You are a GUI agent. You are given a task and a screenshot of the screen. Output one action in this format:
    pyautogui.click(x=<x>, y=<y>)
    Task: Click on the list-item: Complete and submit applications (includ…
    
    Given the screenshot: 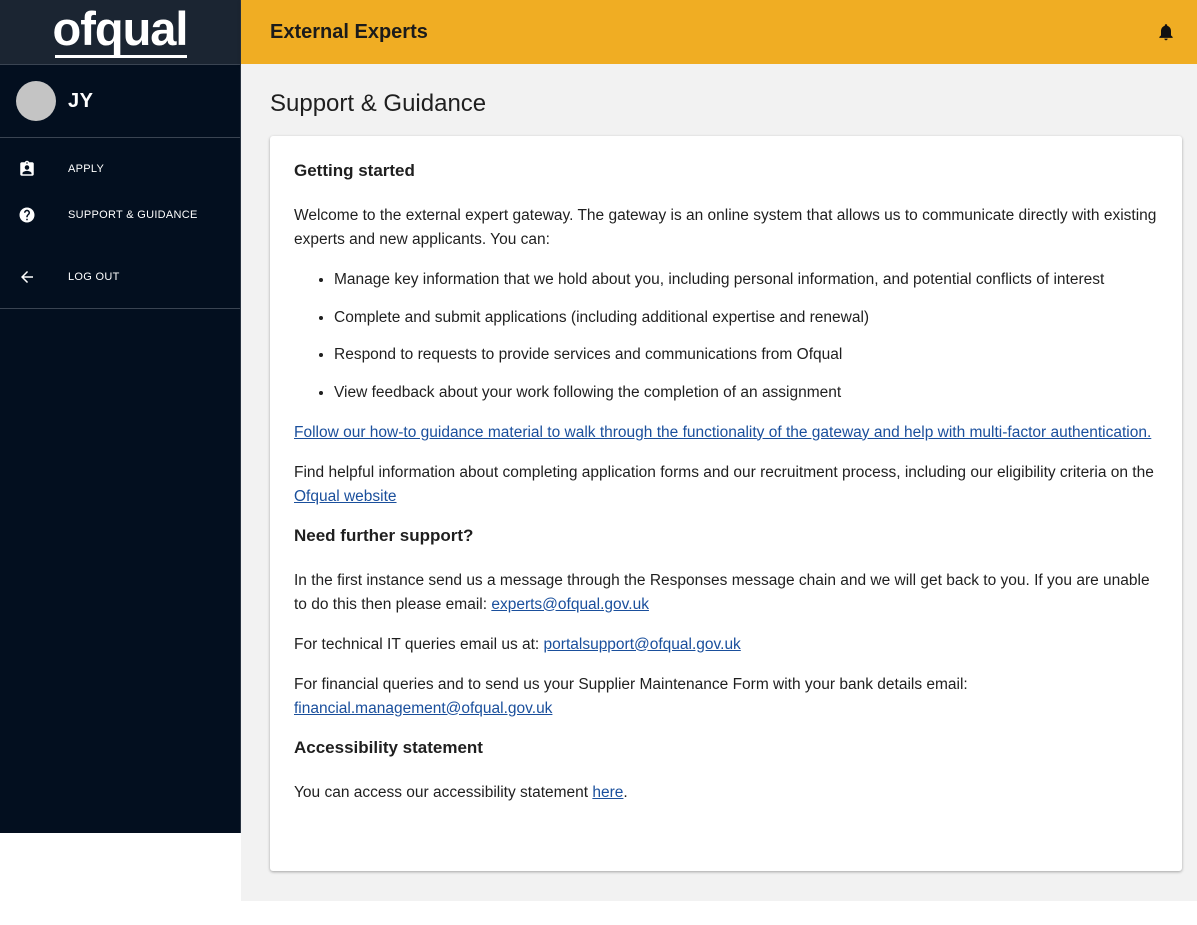 What is the action you would take?
    pyautogui.click(x=746, y=318)
    